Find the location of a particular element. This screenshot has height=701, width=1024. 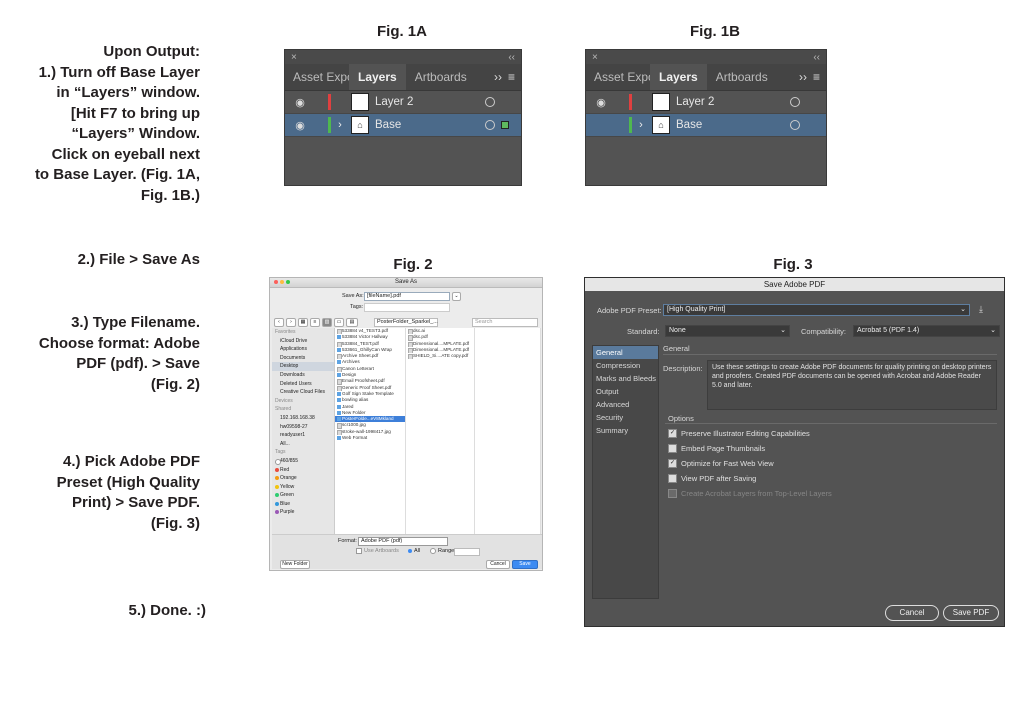

tag-dot-icon is located at coordinates (277, 469).